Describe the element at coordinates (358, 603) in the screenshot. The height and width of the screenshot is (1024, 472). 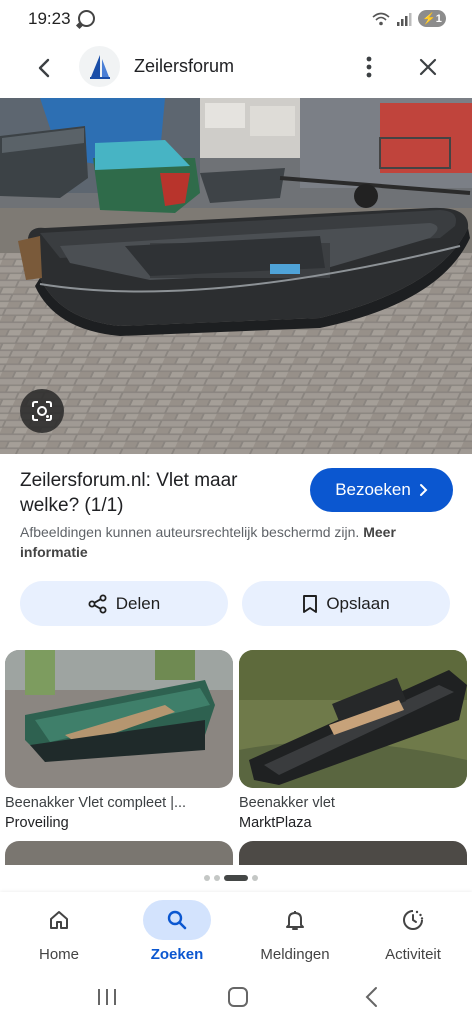
I see `save-label: Opslaan` at that location.